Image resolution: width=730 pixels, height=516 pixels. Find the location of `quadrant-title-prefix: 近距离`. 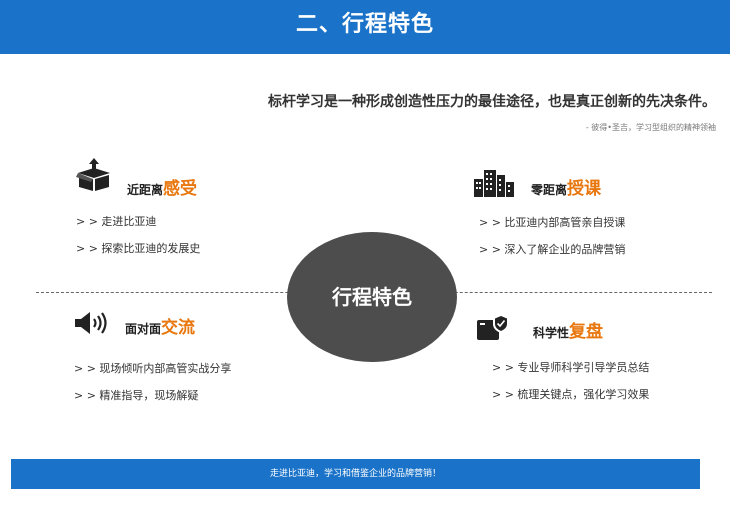

quadrant-title-prefix: 近距离 is located at coordinates (145, 190).